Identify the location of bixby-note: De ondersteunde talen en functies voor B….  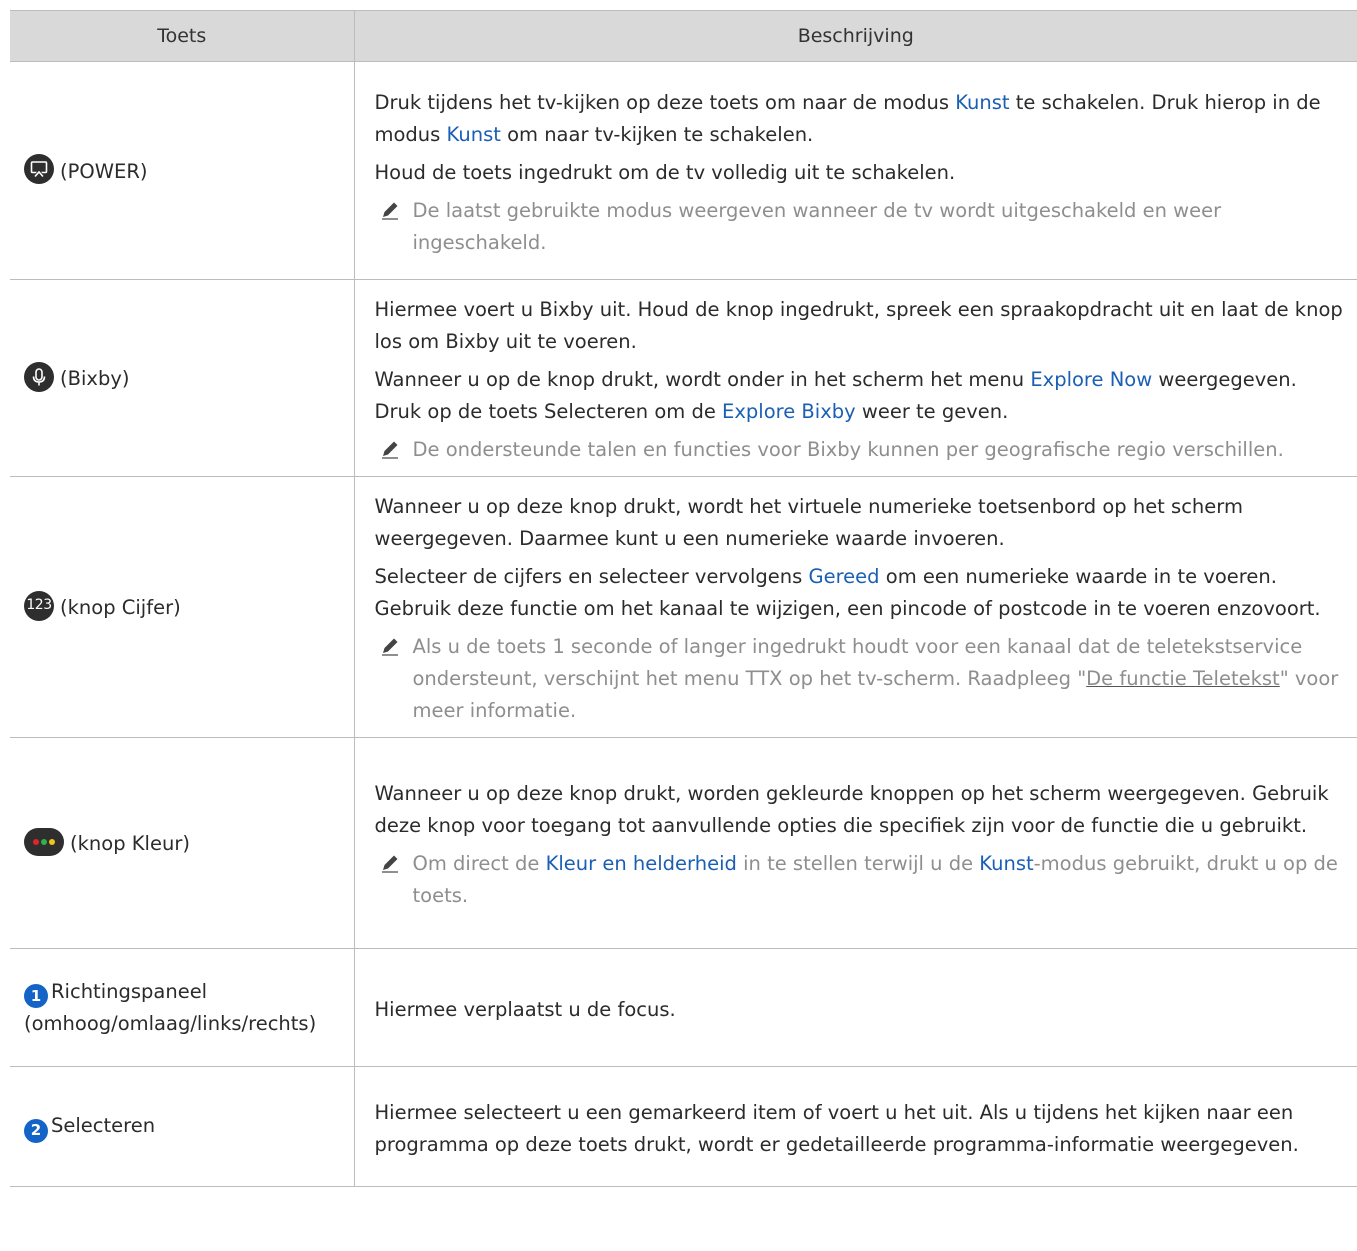
(859, 450).